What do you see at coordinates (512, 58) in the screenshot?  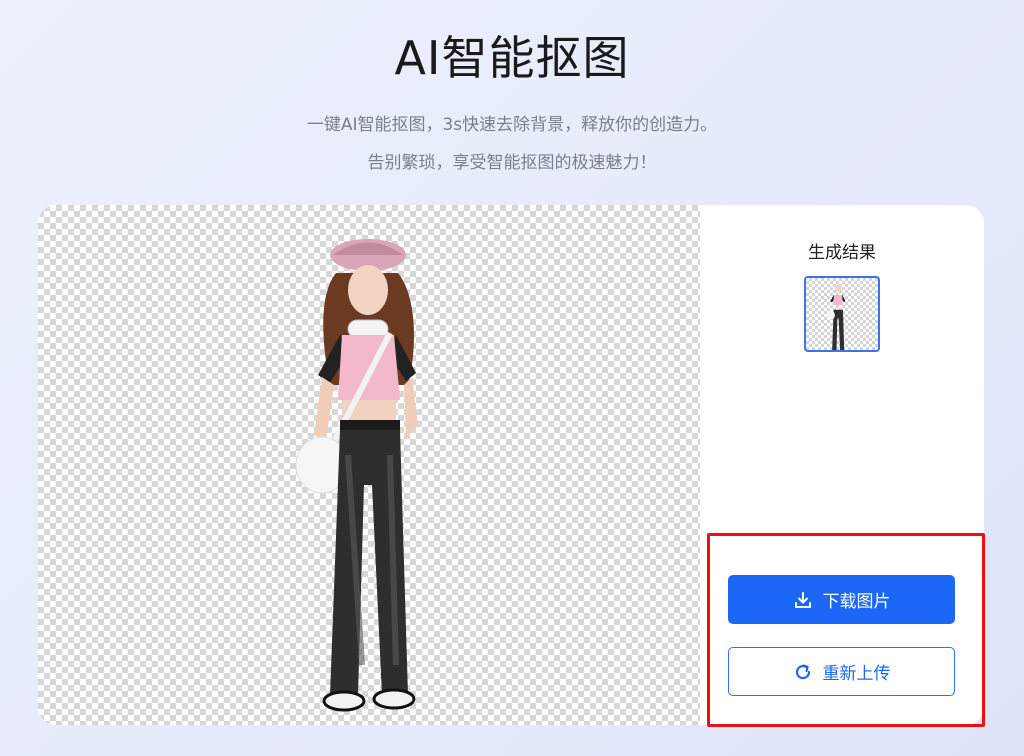 I see `page-title: AI智能抠图` at bounding box center [512, 58].